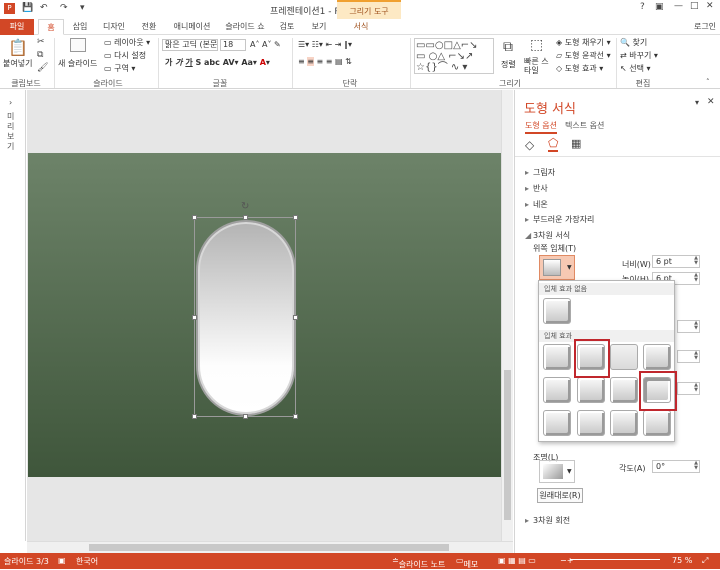 This screenshot has width=720, height=570. Describe the element at coordinates (557, 471) in the screenshot. I see `lighting-dropdown: ▼` at that location.